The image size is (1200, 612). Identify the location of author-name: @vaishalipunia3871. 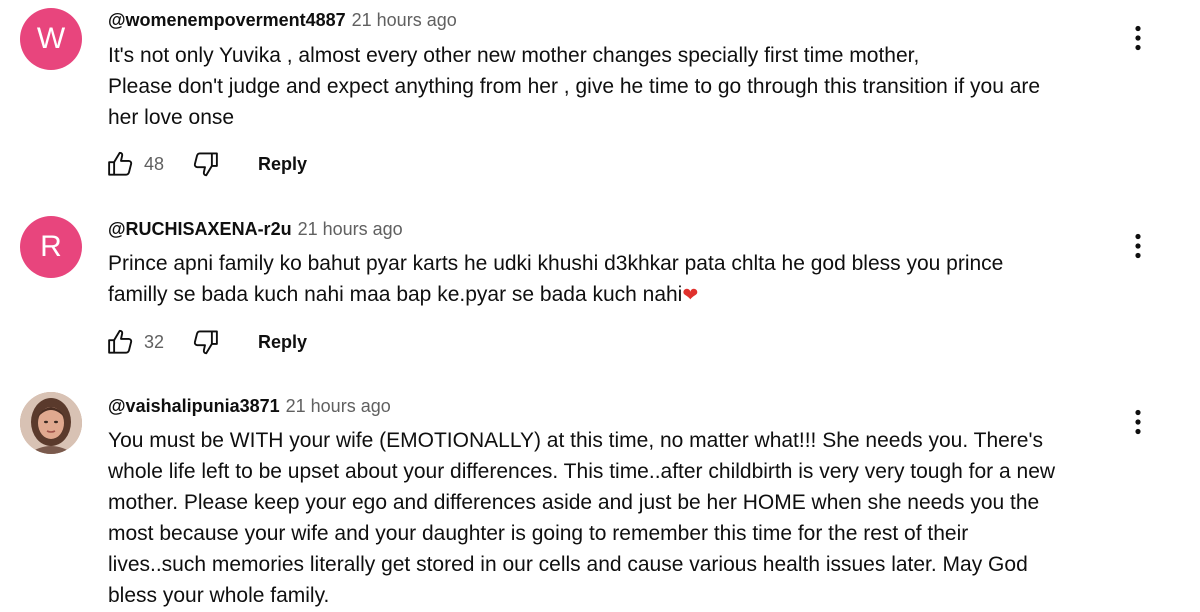
(194, 406).